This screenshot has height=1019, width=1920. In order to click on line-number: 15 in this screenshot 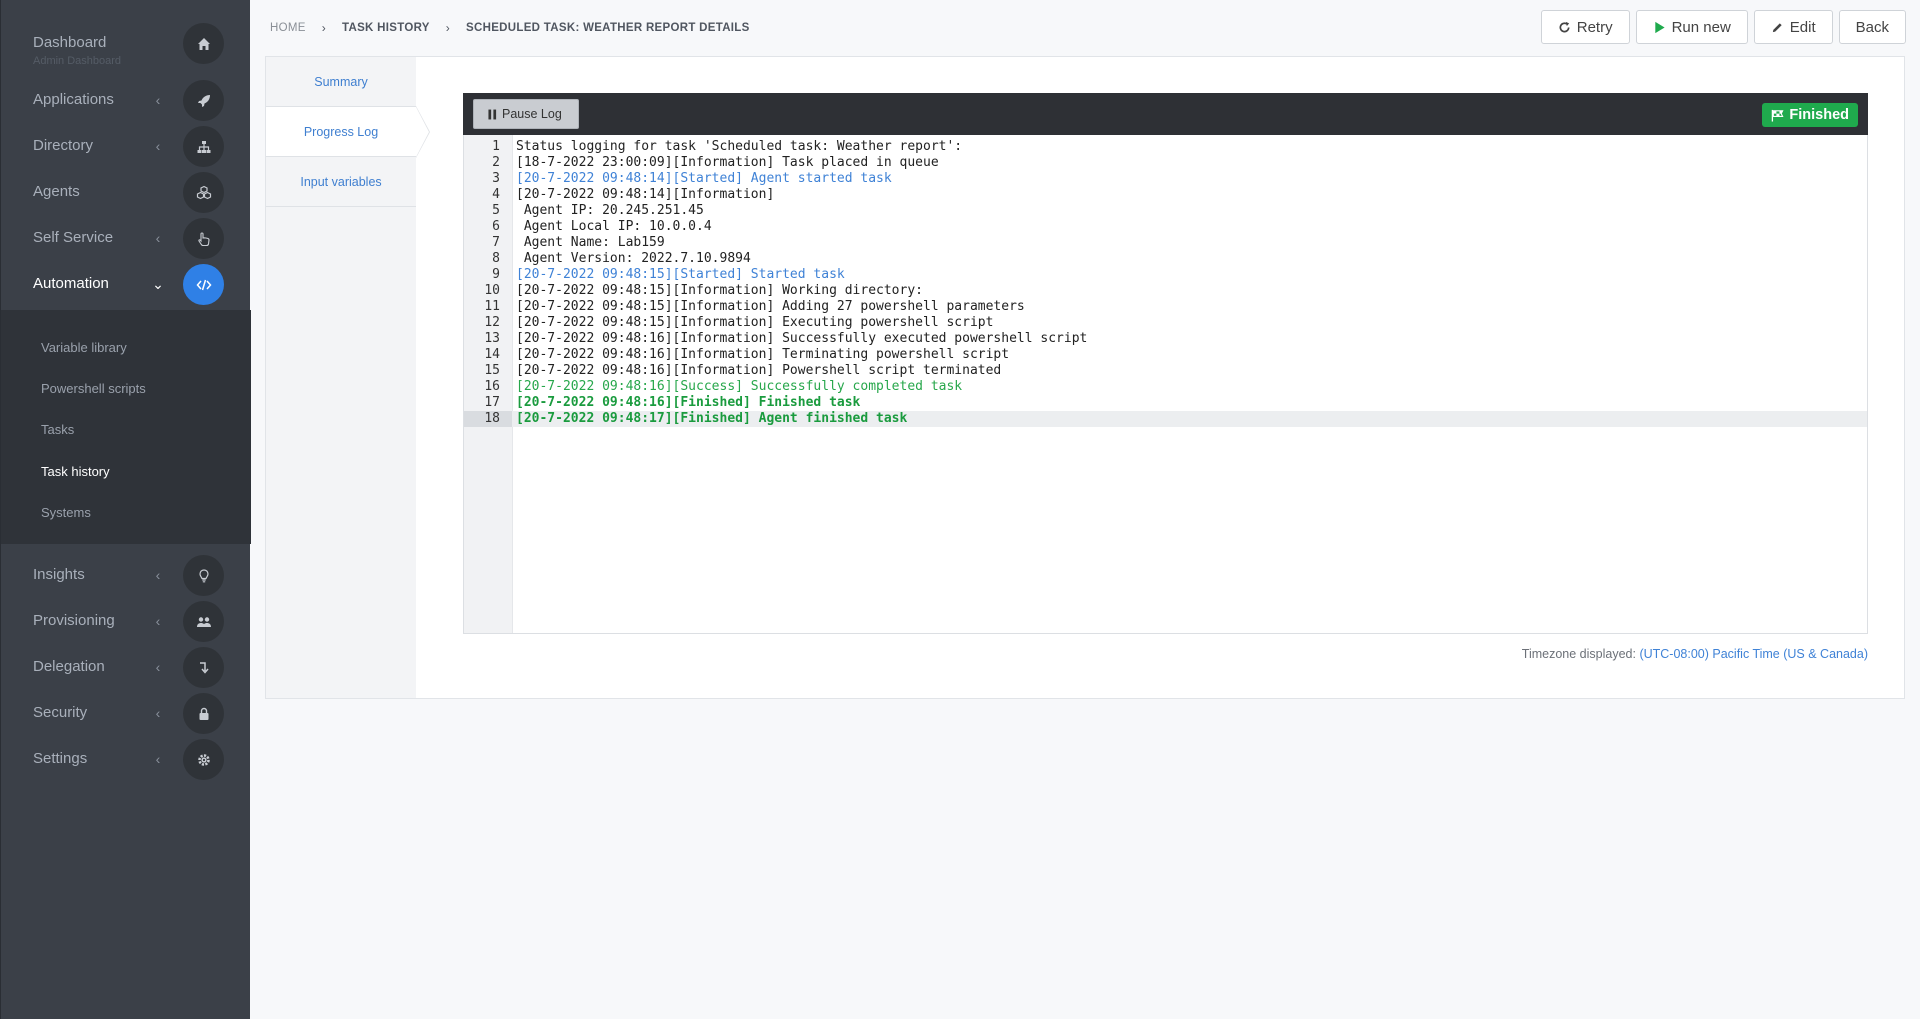, I will do `click(492, 370)`.